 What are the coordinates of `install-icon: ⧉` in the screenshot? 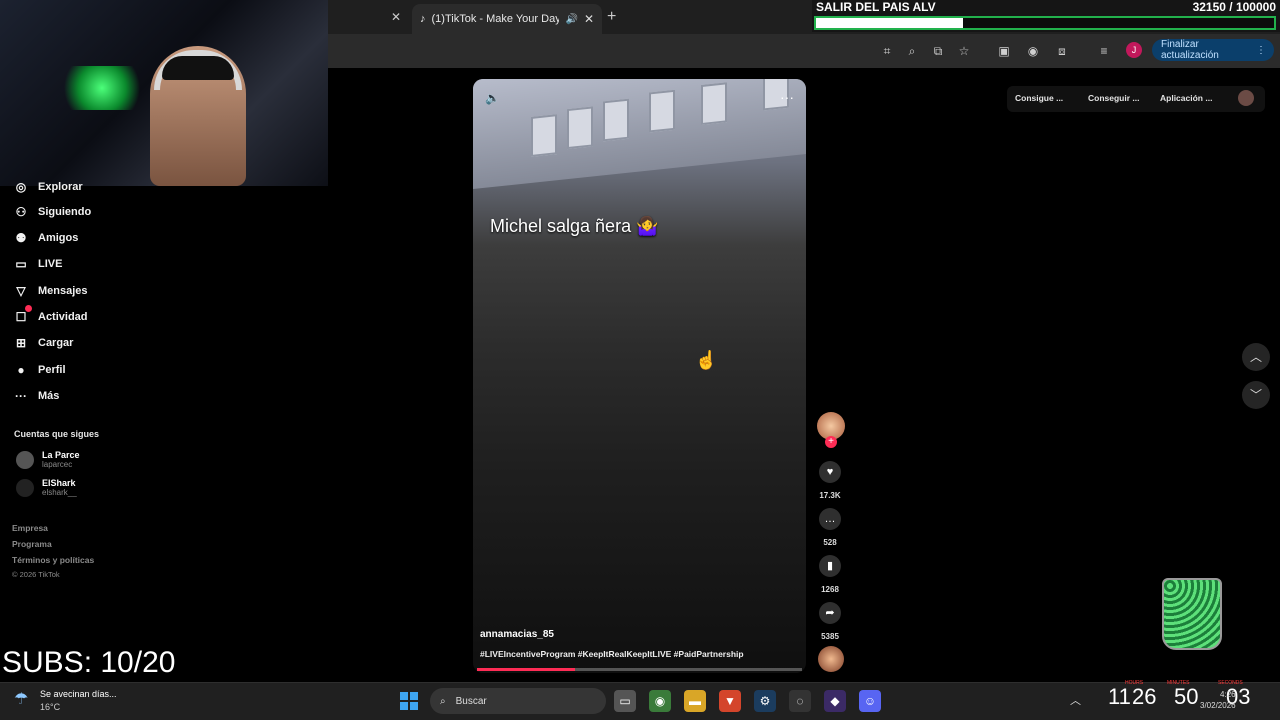 It's located at (938, 51).